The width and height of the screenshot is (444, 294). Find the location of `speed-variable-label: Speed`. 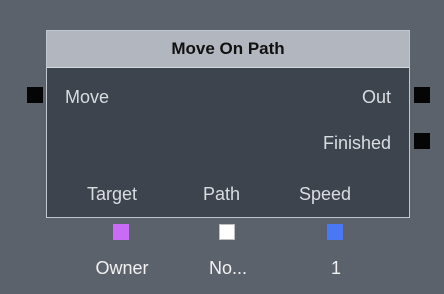

speed-variable-label: Speed is located at coordinates (325, 194).